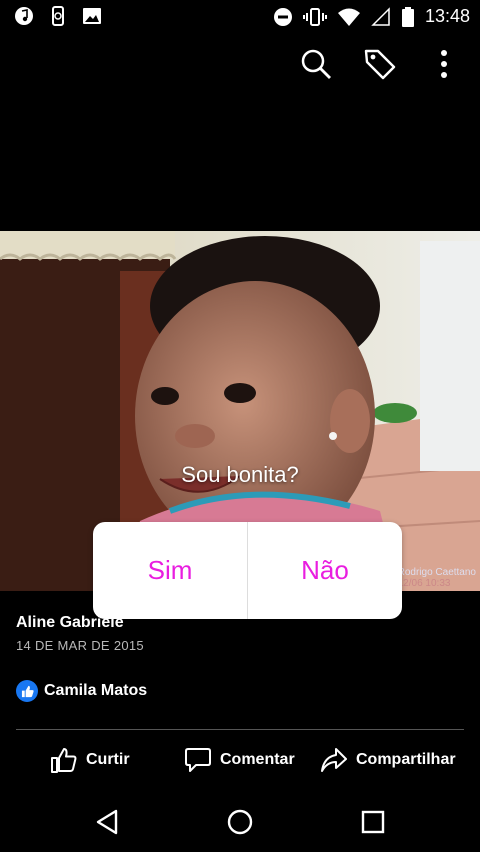 The width and height of the screenshot is (480, 852). What do you see at coordinates (406, 759) in the screenshot?
I see `share-label: Compartilhar` at bounding box center [406, 759].